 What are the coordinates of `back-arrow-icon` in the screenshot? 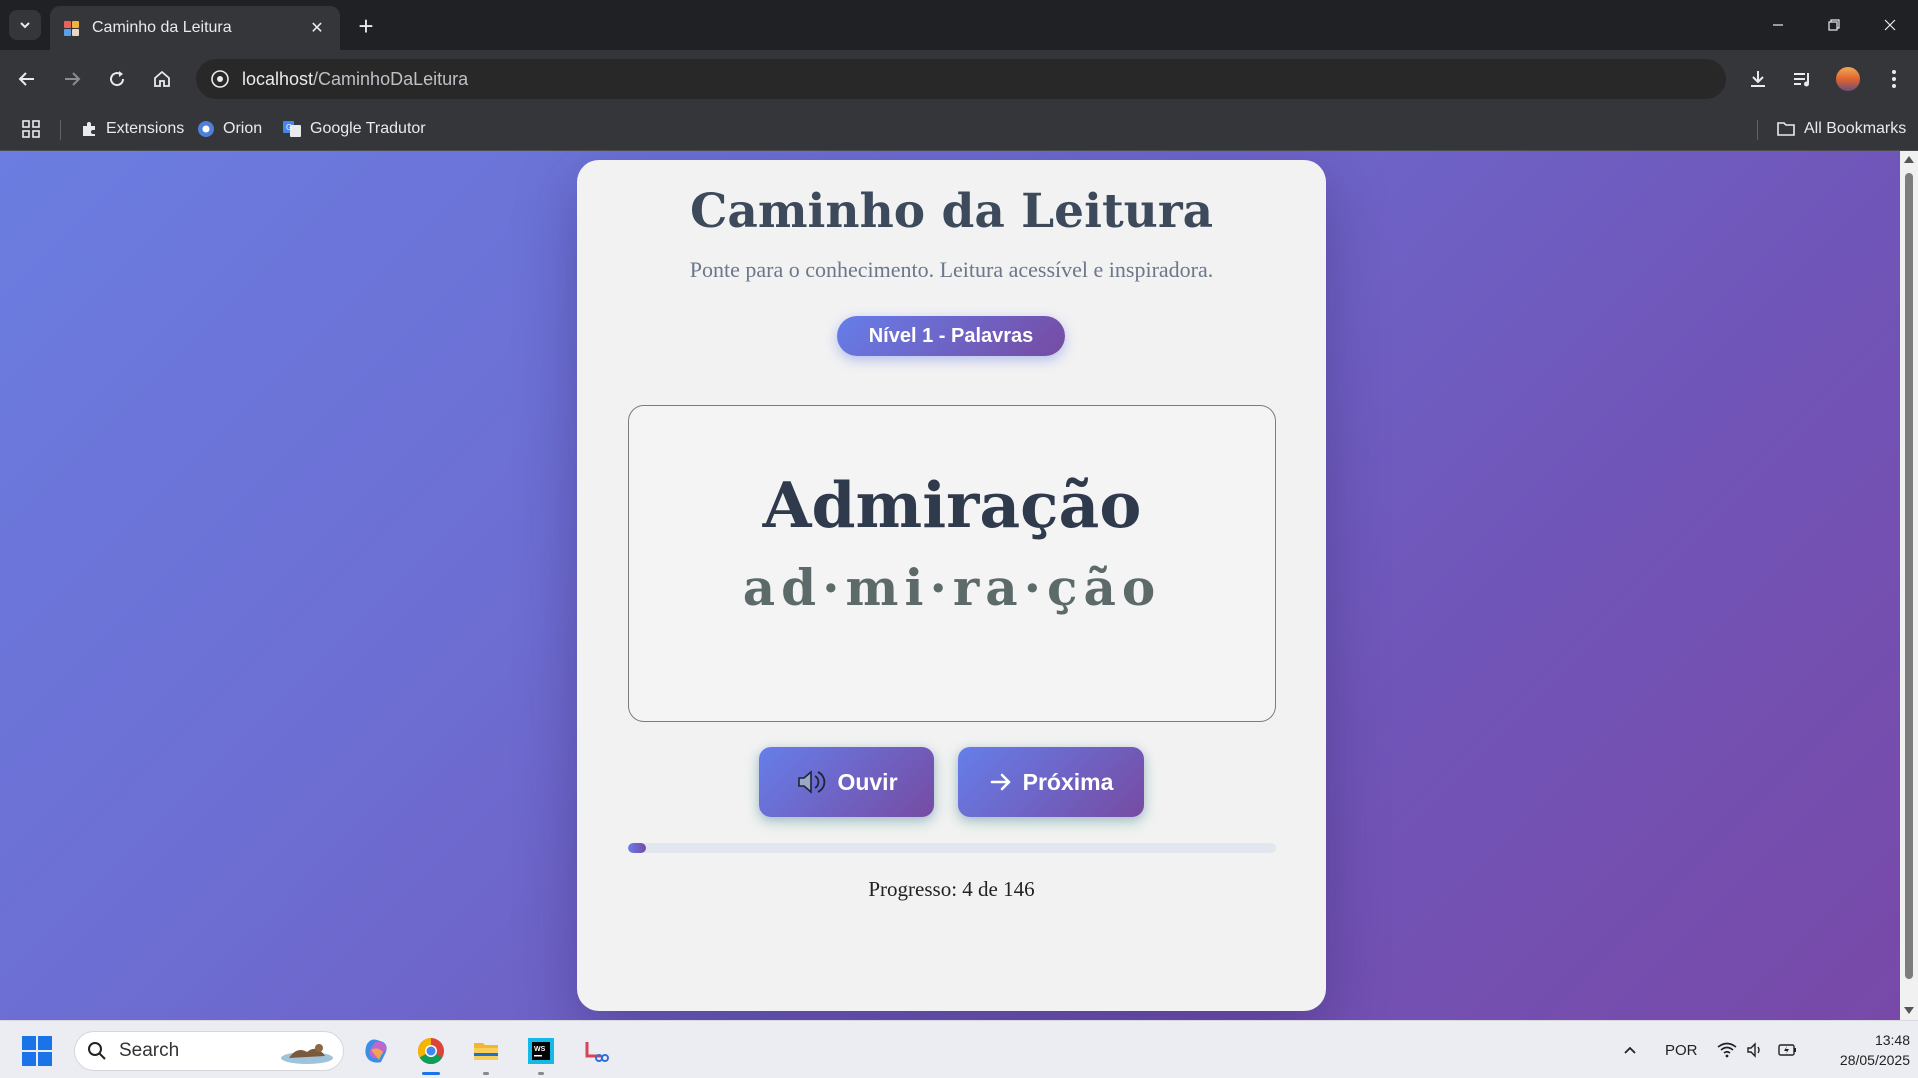 It's located at (27, 79).